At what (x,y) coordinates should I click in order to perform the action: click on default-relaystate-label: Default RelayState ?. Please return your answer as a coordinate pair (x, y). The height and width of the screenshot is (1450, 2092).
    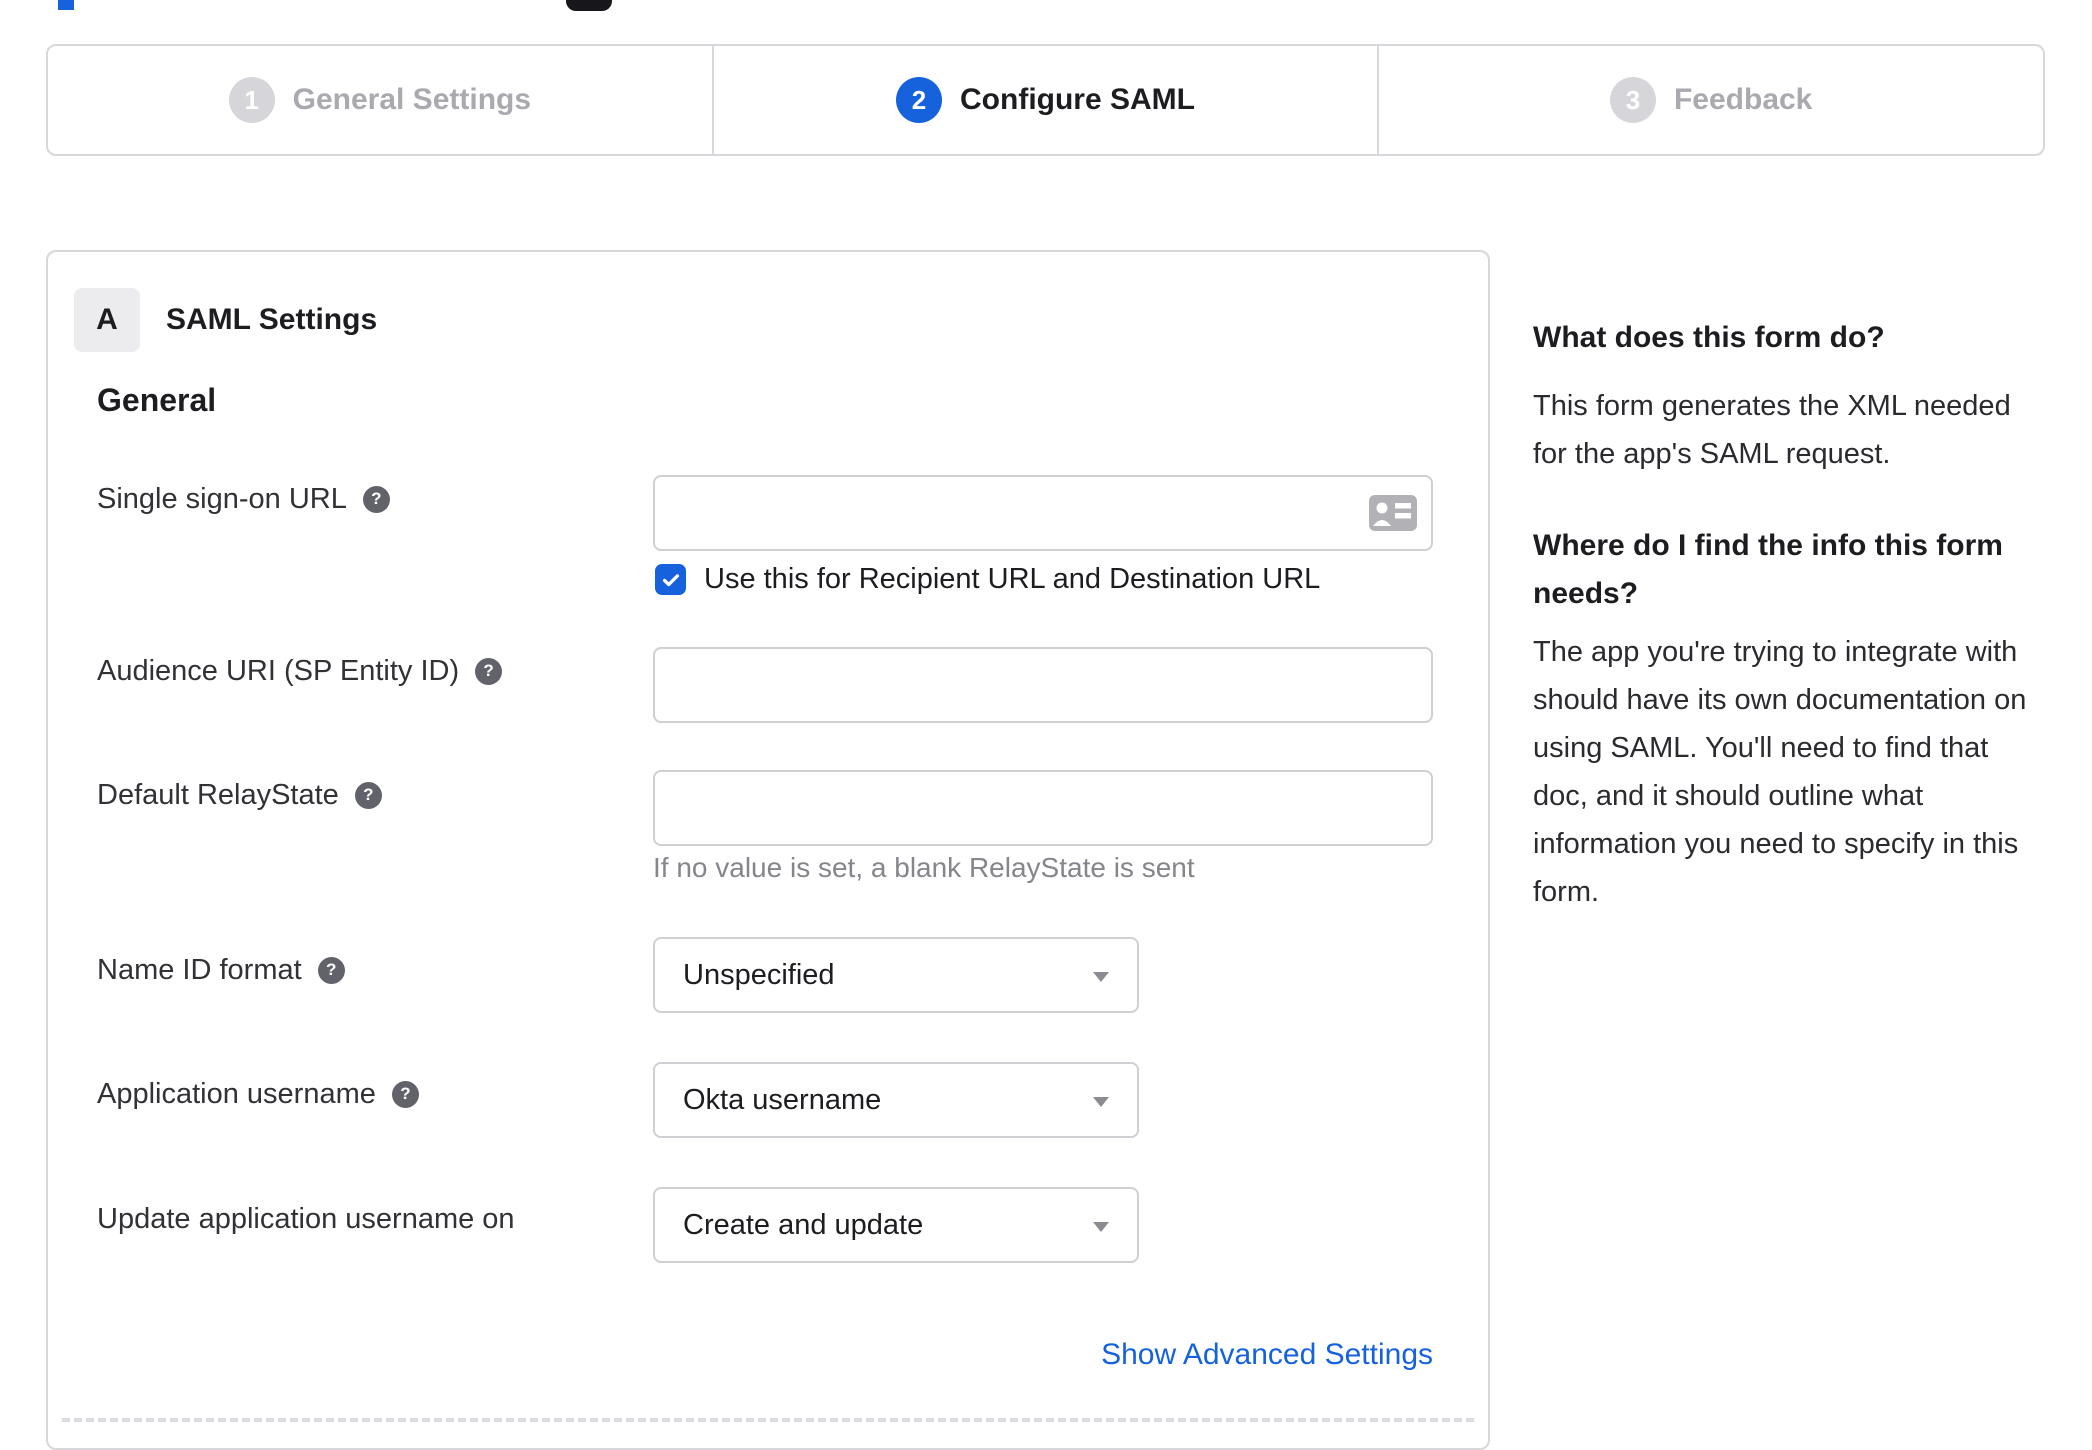
    Looking at the image, I should click on (239, 795).